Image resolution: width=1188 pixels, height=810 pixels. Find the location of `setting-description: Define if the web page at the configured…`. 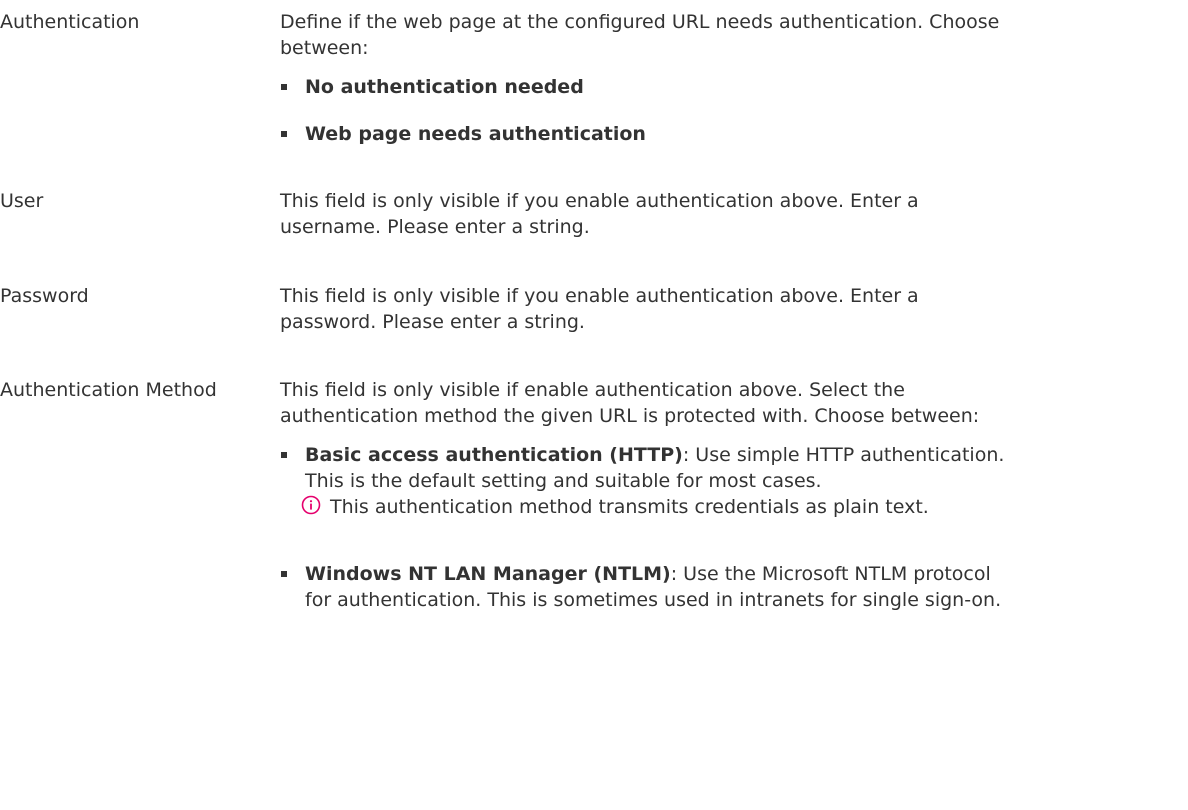

setting-description: Define if the web page at the configured… is located at coordinates (640, 35).